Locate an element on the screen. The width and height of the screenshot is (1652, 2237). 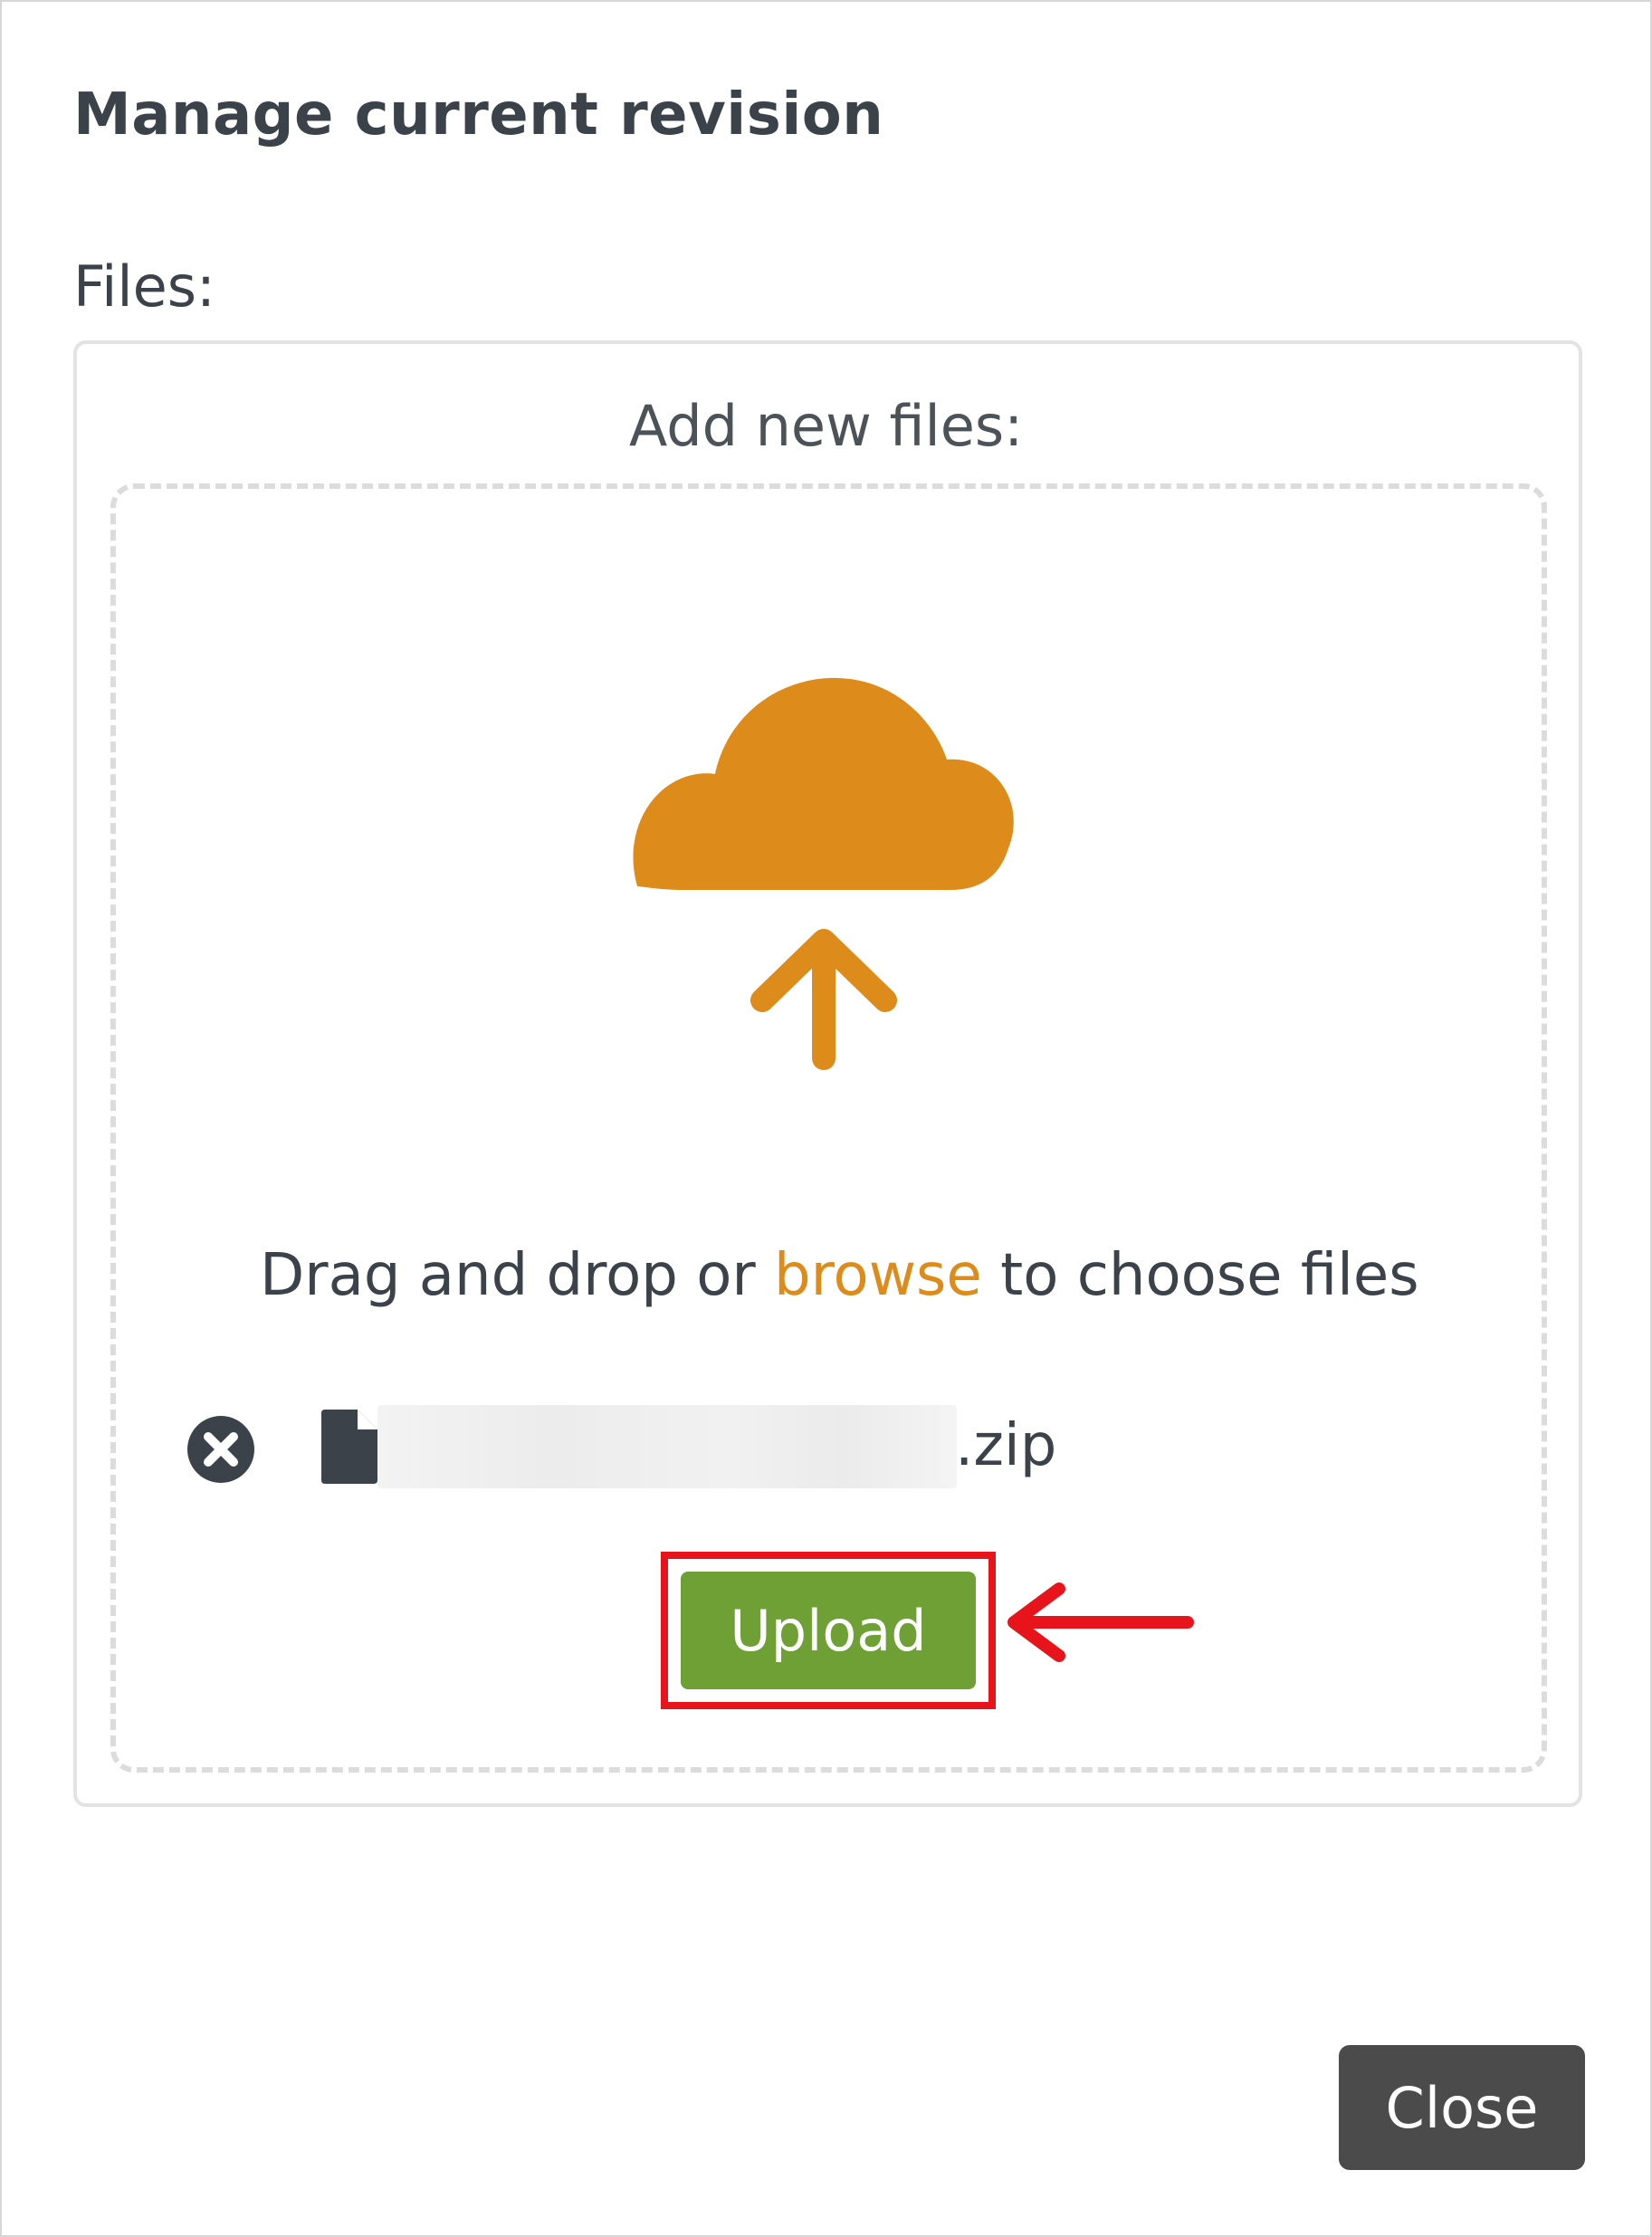
dropzone-instructions: Drag and drop or browse to choose files is located at coordinates (839, 1276).